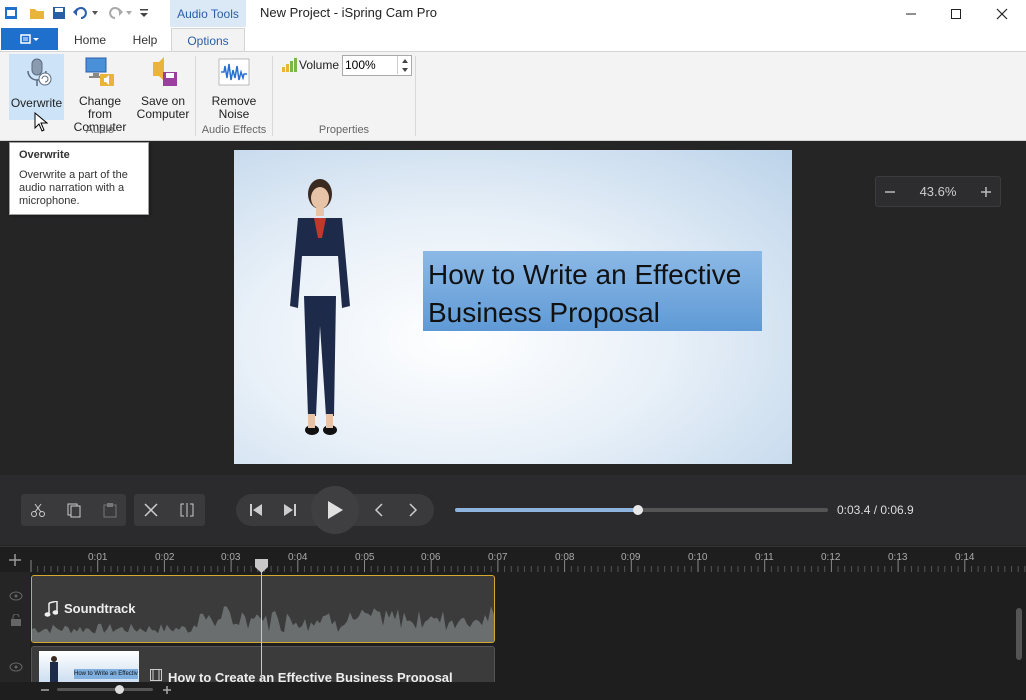 This screenshot has width=1026, height=700. Describe the element at coordinates (890, 191) in the screenshot. I see `zoom-out-button` at that location.